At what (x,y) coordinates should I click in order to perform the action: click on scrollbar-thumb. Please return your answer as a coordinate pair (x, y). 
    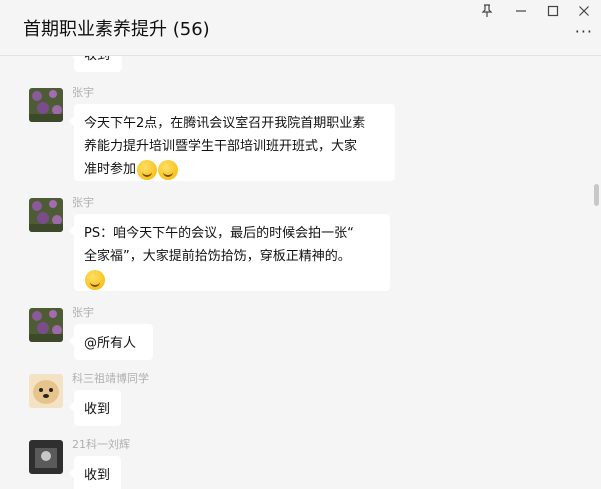
    Looking at the image, I should click on (596, 195).